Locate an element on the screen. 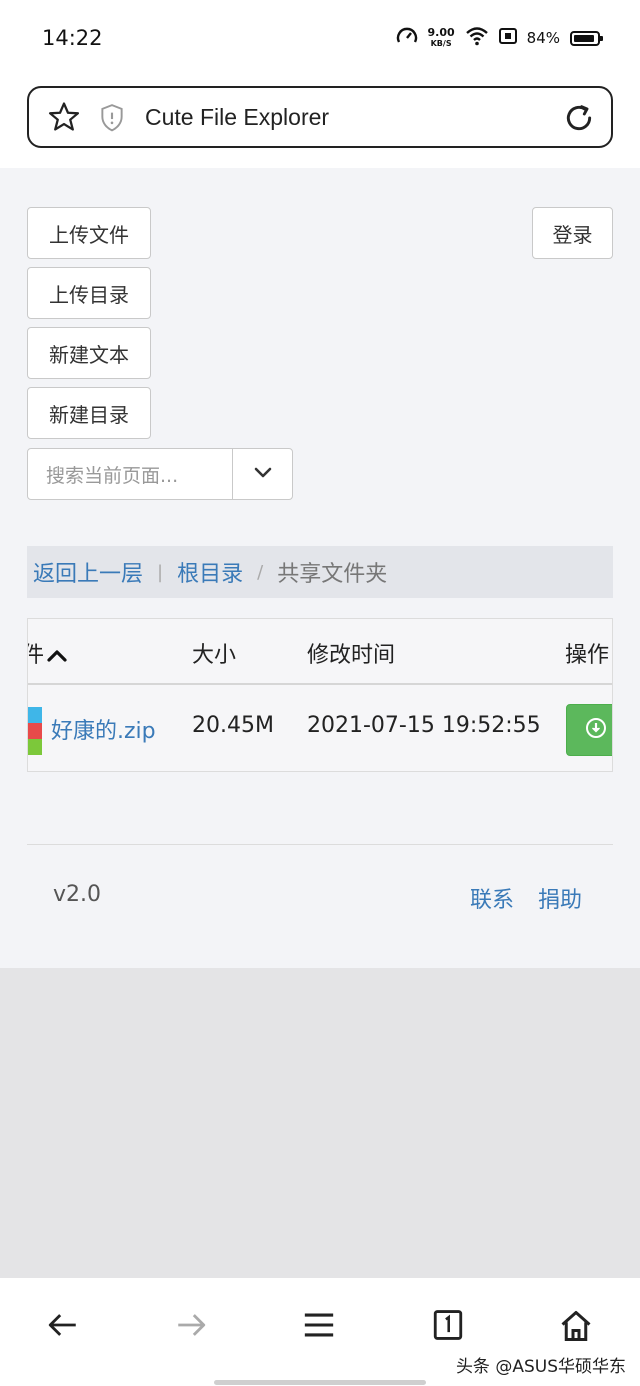  search-dropdown-button is located at coordinates (262, 474).